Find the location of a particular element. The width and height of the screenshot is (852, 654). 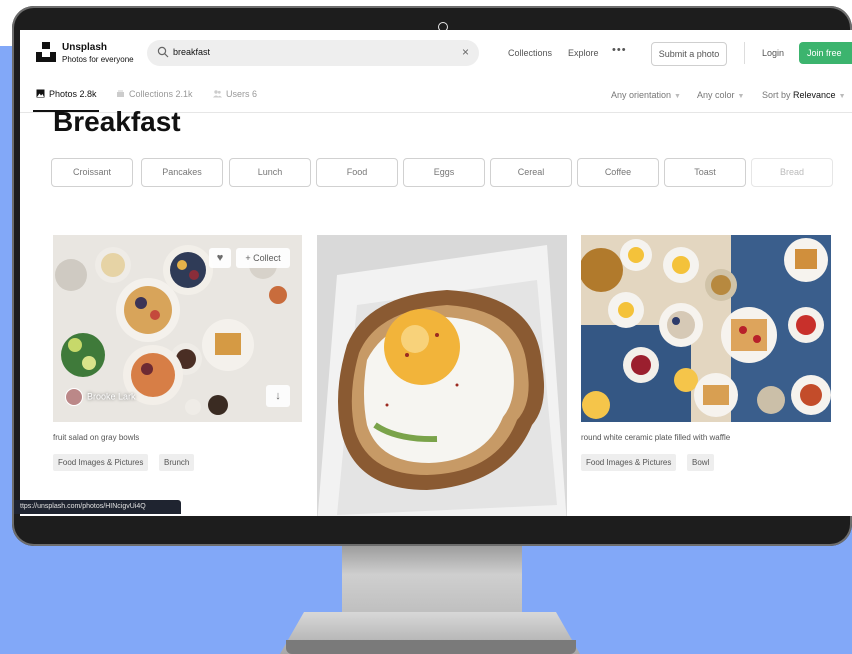

photo-waffle-plate is located at coordinates (706, 328).